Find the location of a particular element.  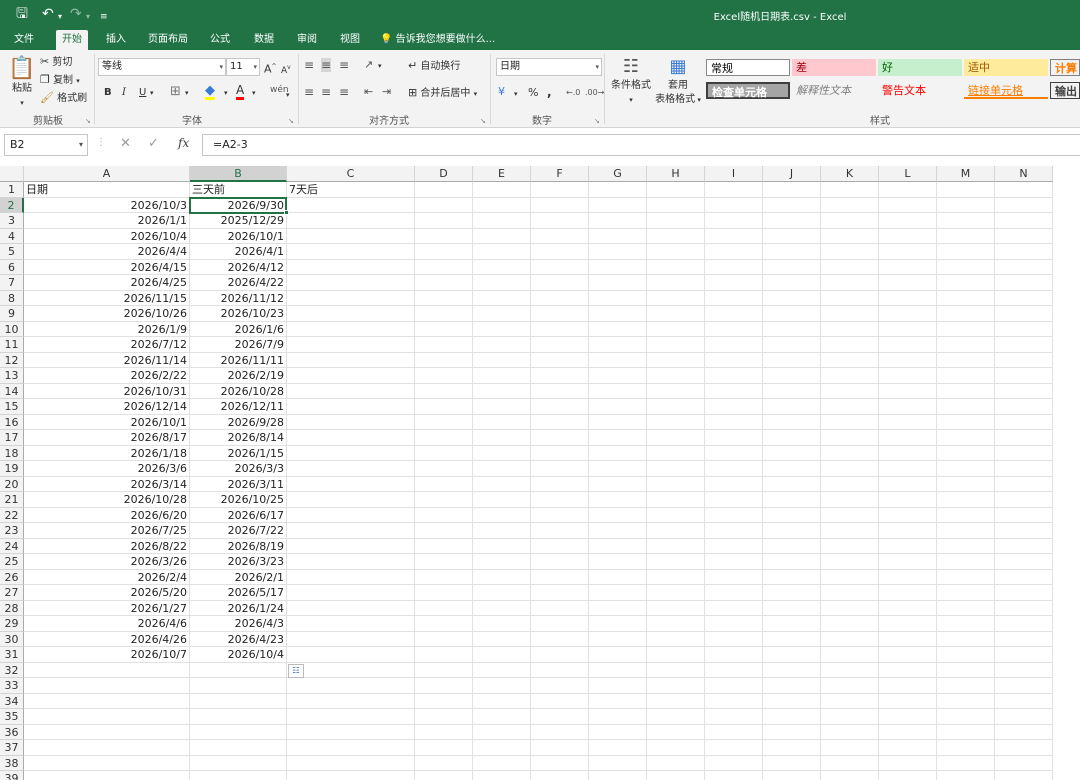

cell-l21 is located at coordinates (908, 500).